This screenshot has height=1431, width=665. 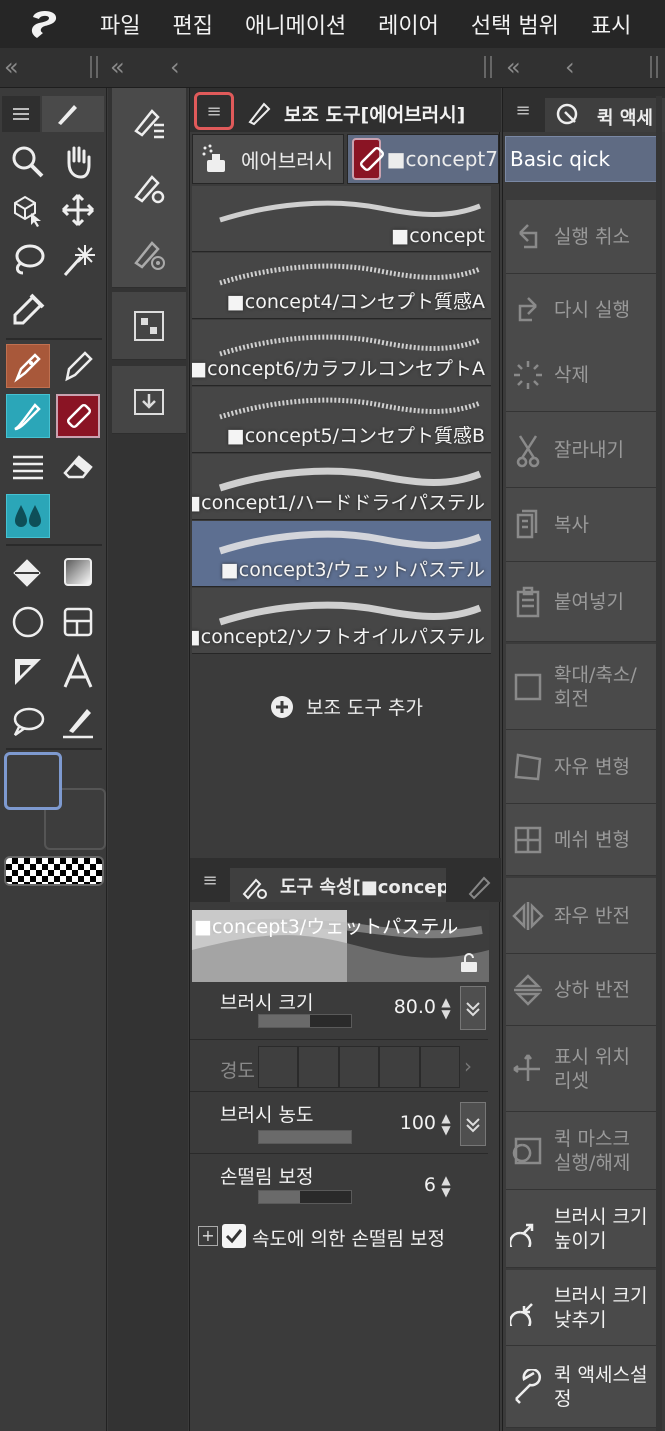 What do you see at coordinates (473, 1008) in the screenshot?
I see `brush-size-pressure-icon` at bounding box center [473, 1008].